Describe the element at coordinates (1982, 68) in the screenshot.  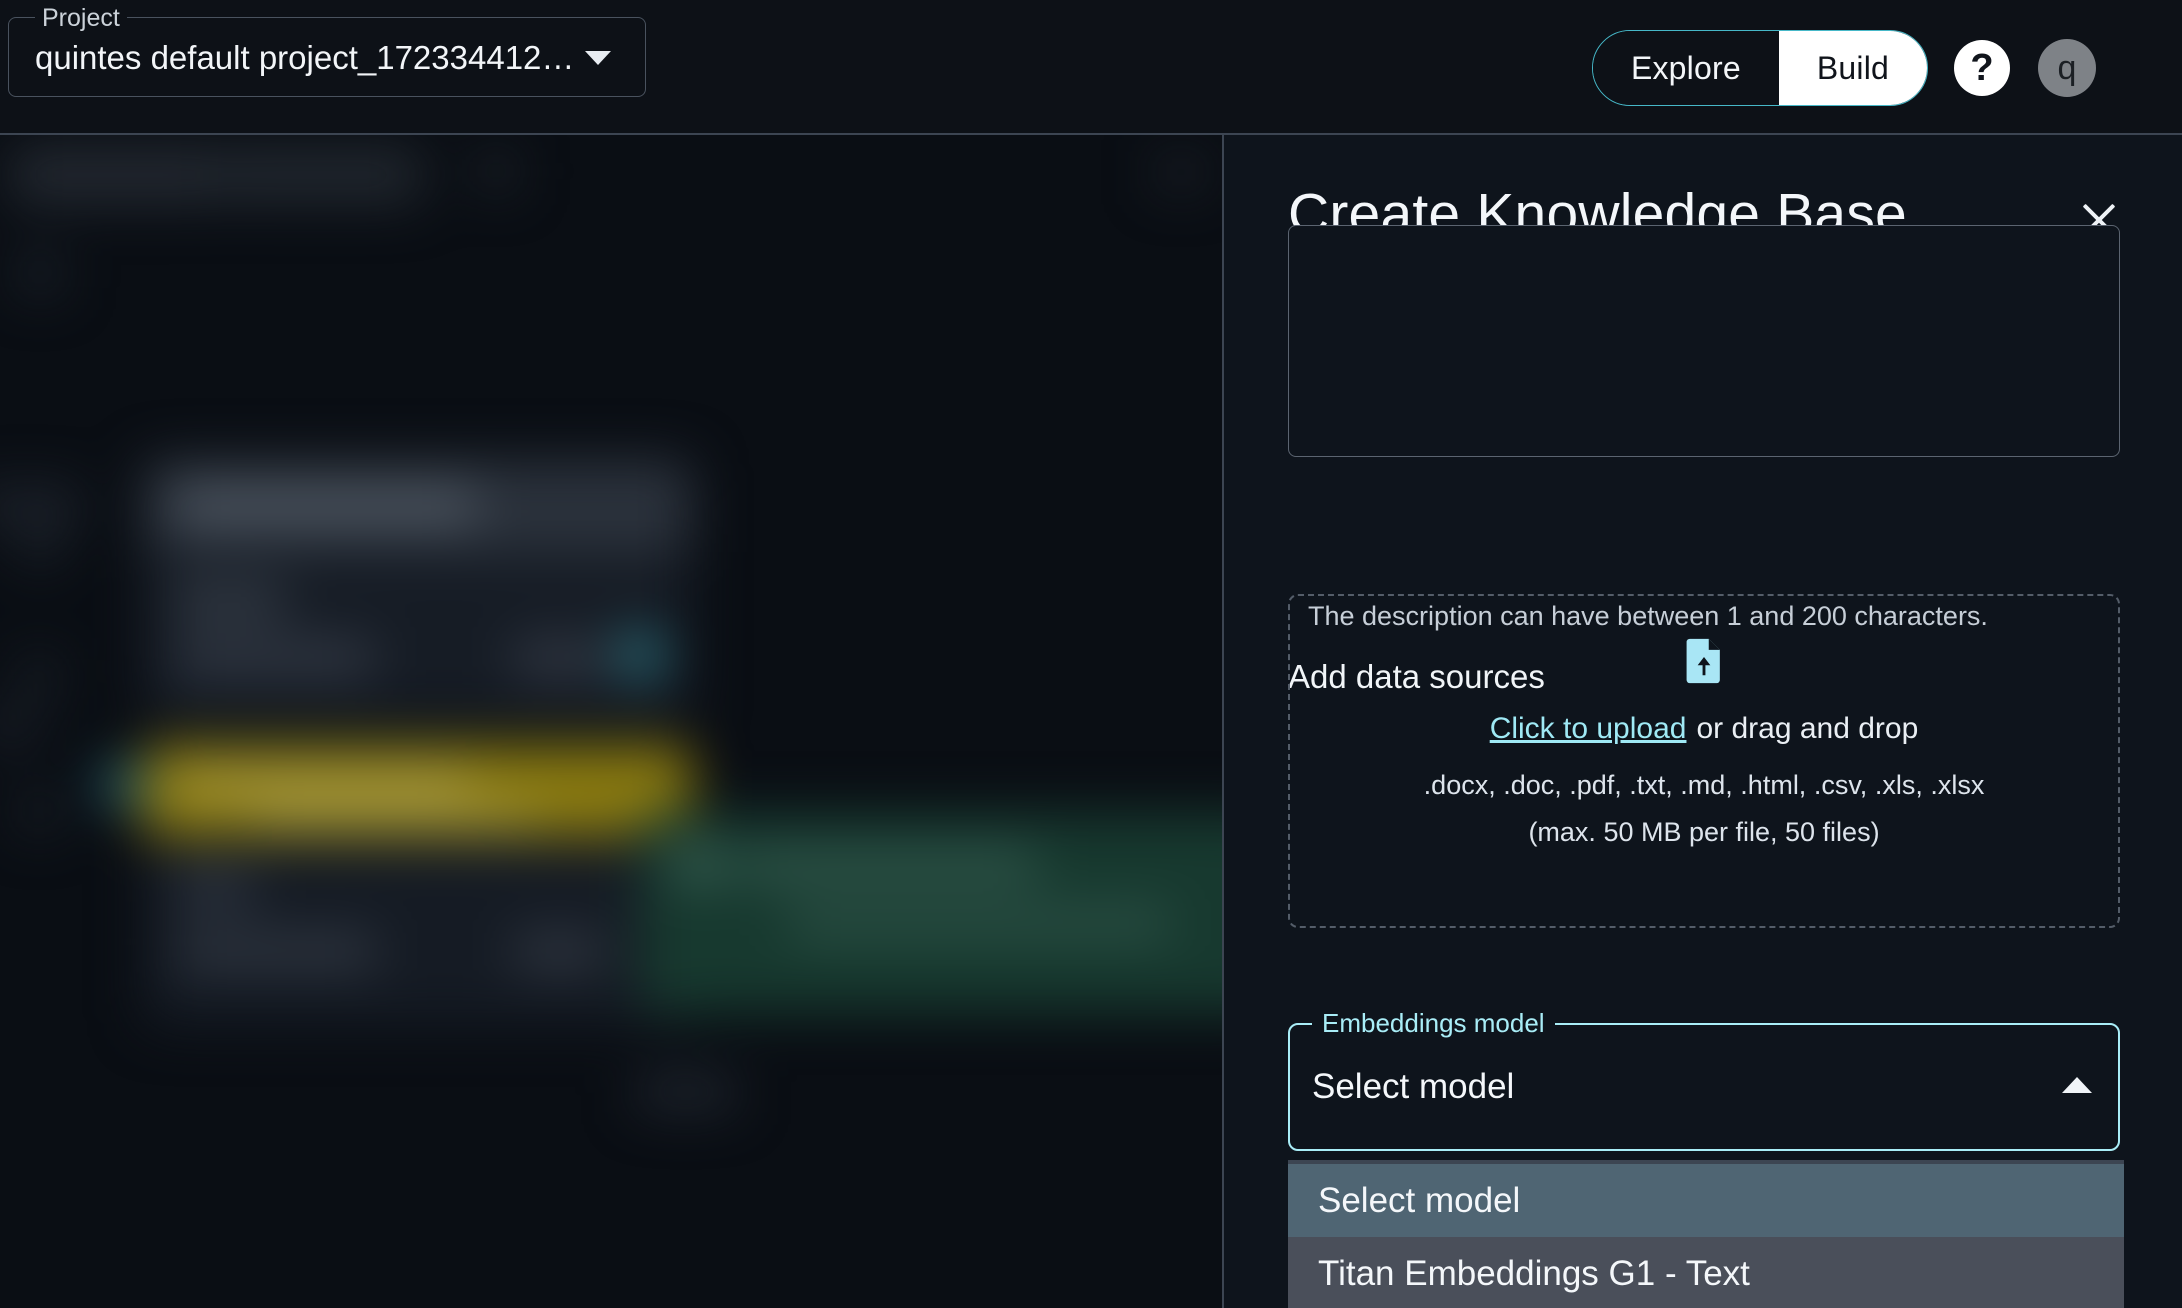
I see `help-icon: ?` at that location.